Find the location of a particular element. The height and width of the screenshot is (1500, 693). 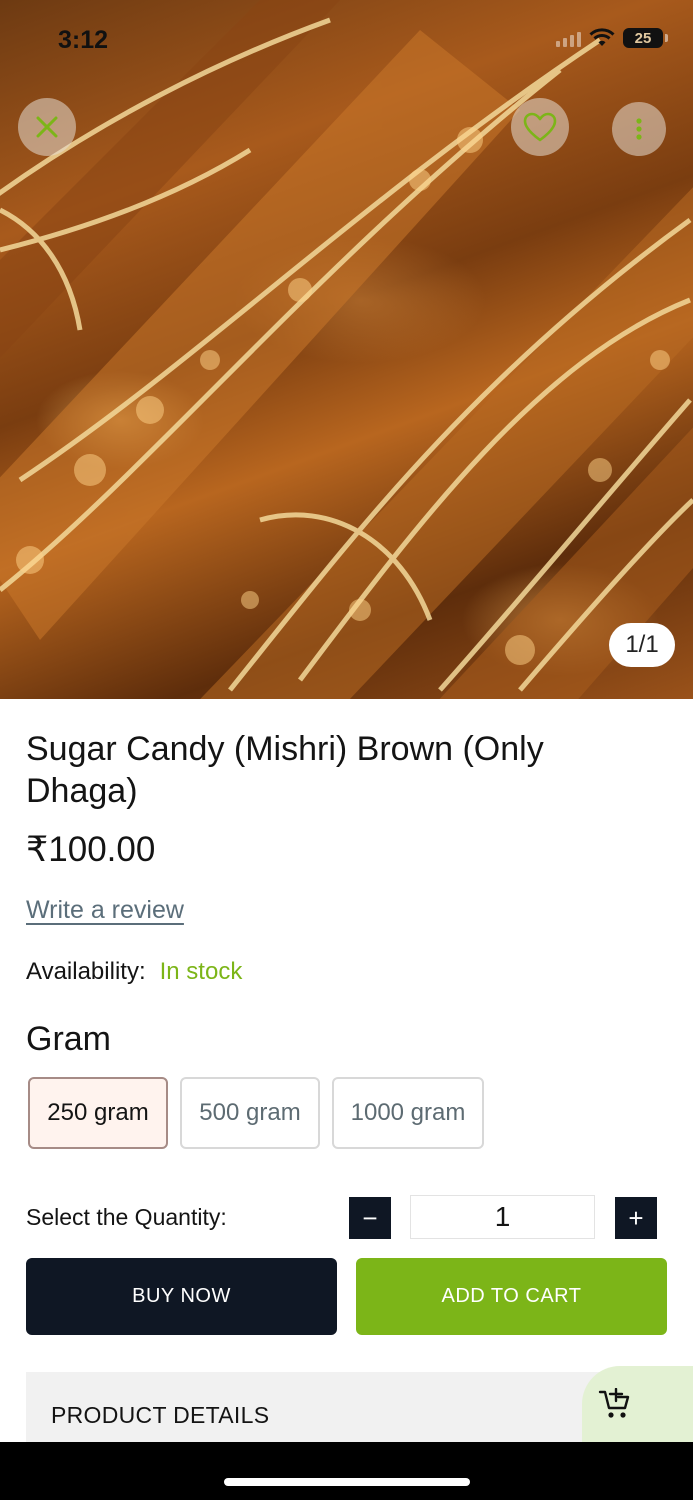

quantity-input: 1 is located at coordinates (502, 1217).